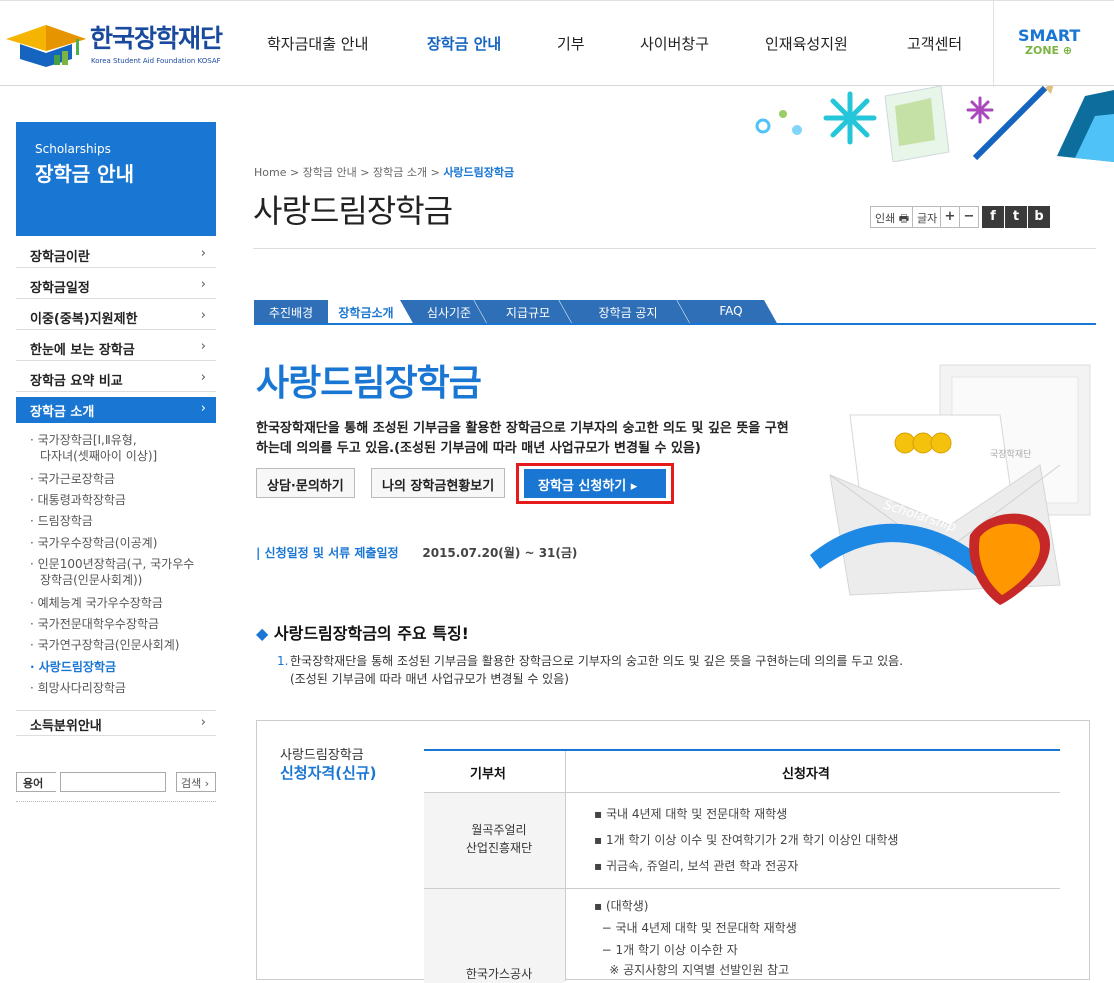 The image size is (1114, 983). Describe the element at coordinates (327, 553) in the screenshot. I see `schedule-label: | 신청일정 및 서류 제출일정` at that location.